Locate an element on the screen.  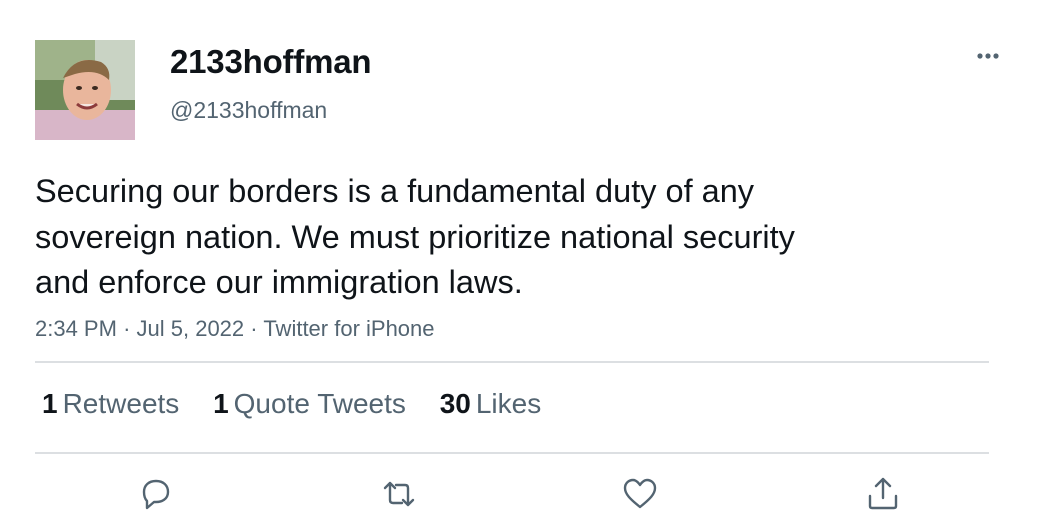
like-button is located at coordinates (640, 494).